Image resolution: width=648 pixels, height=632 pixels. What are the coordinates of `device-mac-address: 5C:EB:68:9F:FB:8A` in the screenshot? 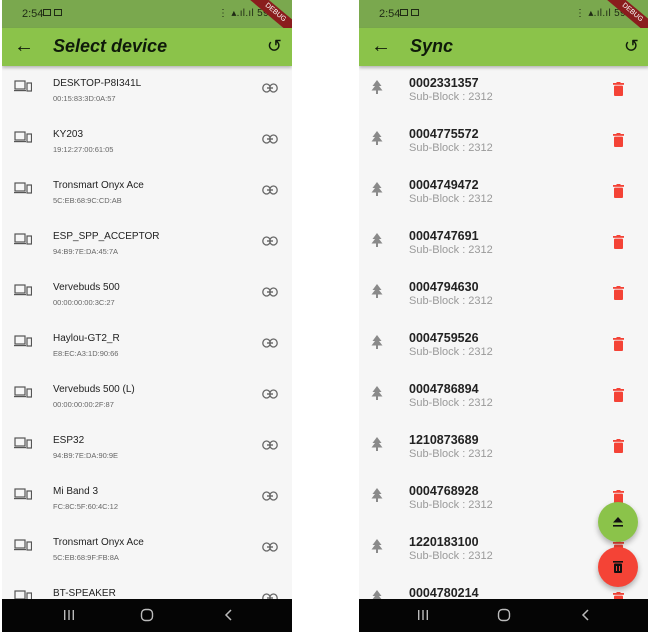 It's located at (86, 557).